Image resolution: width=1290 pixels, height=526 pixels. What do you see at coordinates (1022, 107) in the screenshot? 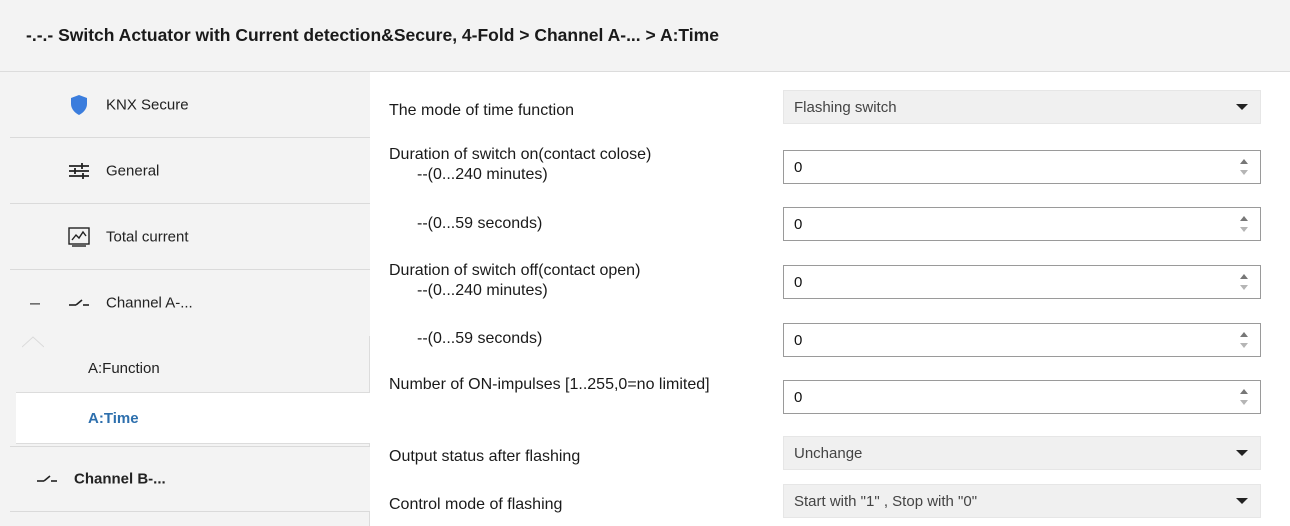
I see `mode-select: Flashing switch` at bounding box center [1022, 107].